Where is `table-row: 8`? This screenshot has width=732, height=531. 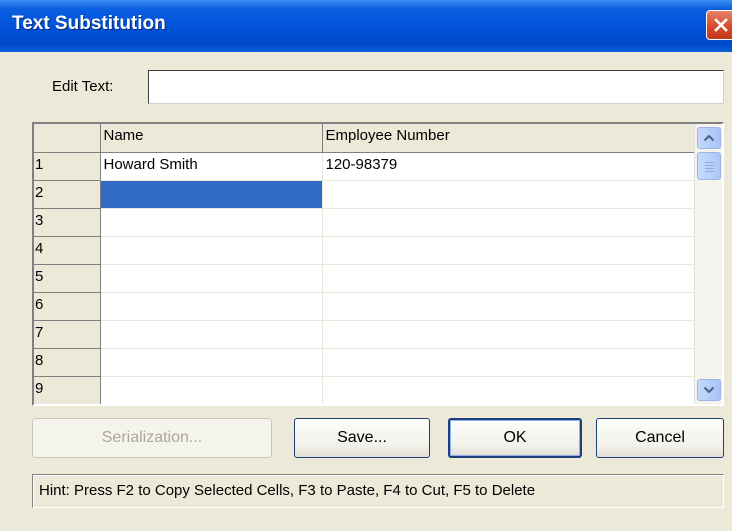 table-row: 8 is located at coordinates (365, 362).